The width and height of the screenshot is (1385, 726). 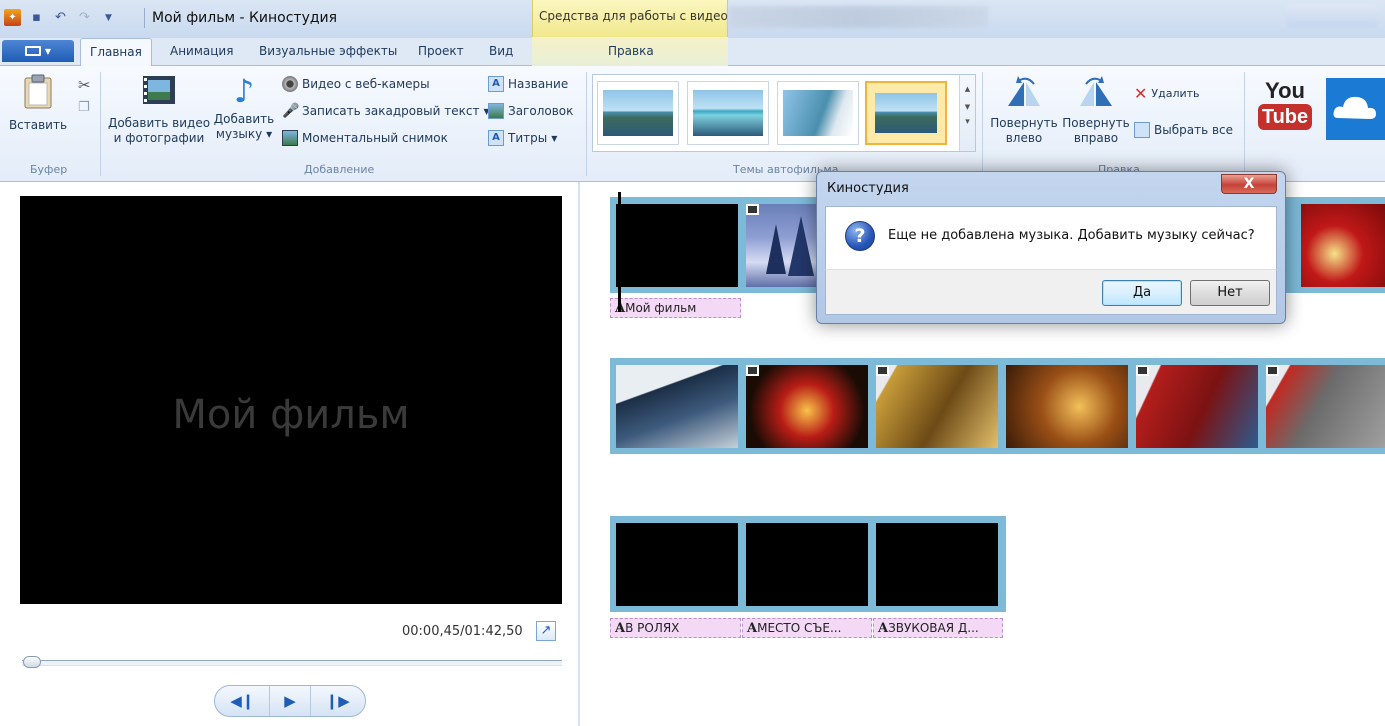 I want to click on copy-icon: ❐, so click(x=84, y=107).